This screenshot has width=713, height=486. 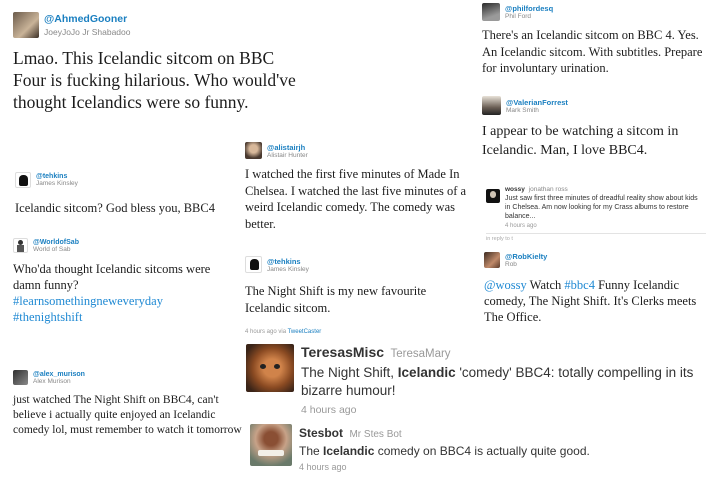 I want to click on user-name: Alistair Hunter, so click(x=287, y=155).